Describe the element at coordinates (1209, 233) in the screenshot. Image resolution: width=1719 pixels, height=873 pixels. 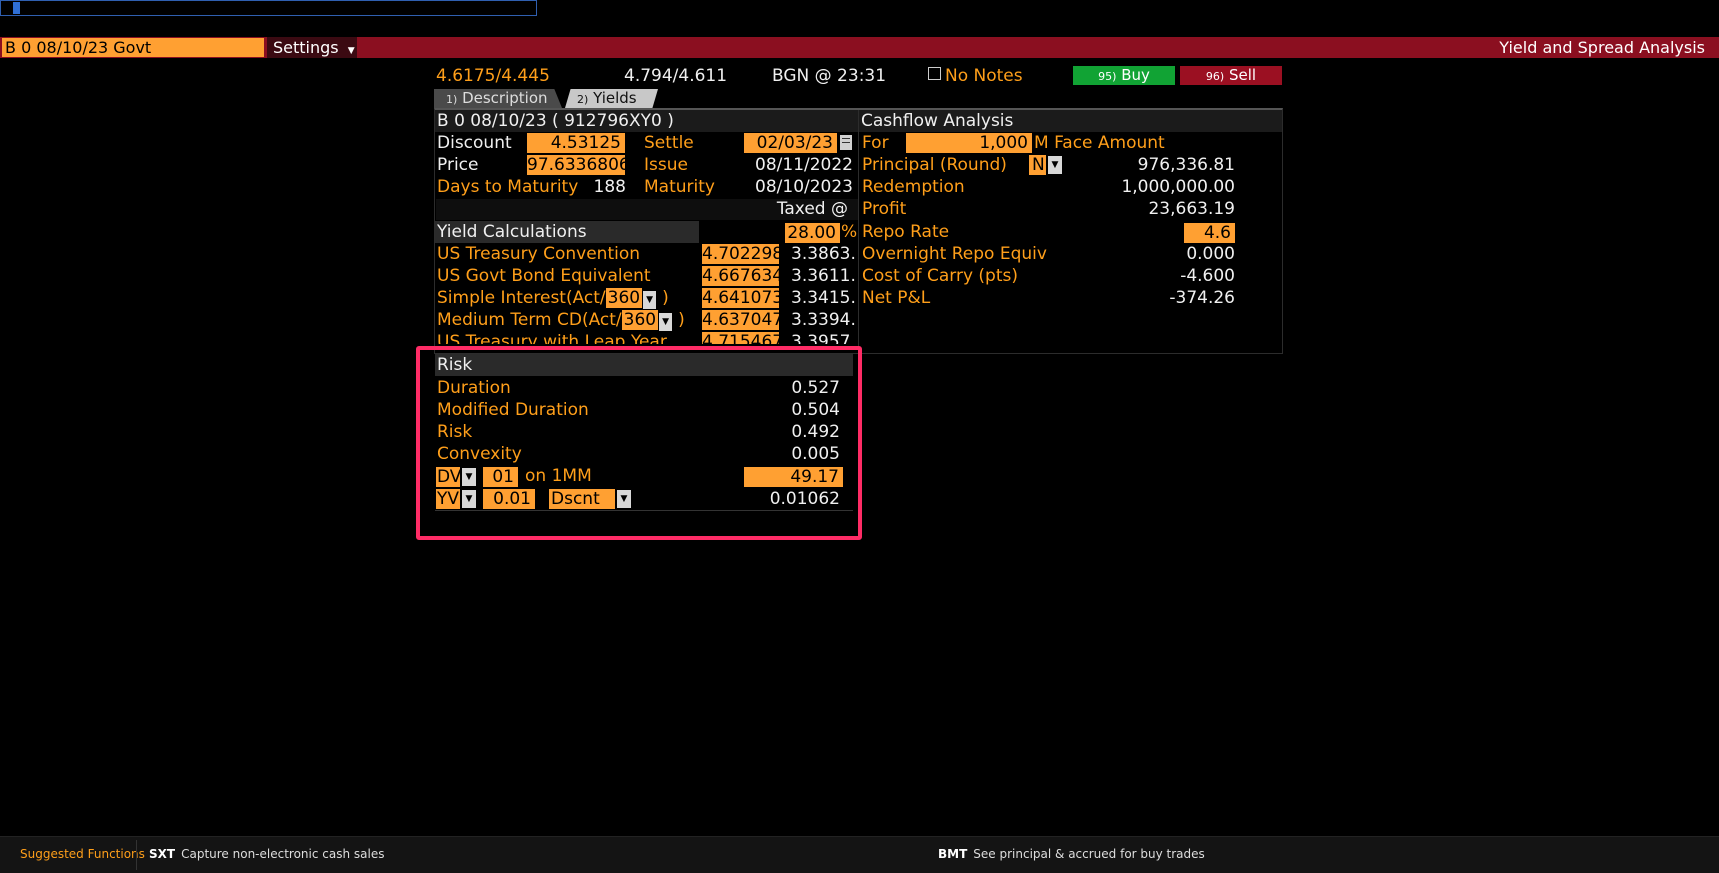
I see `repo-rate-input: 4.6` at that location.